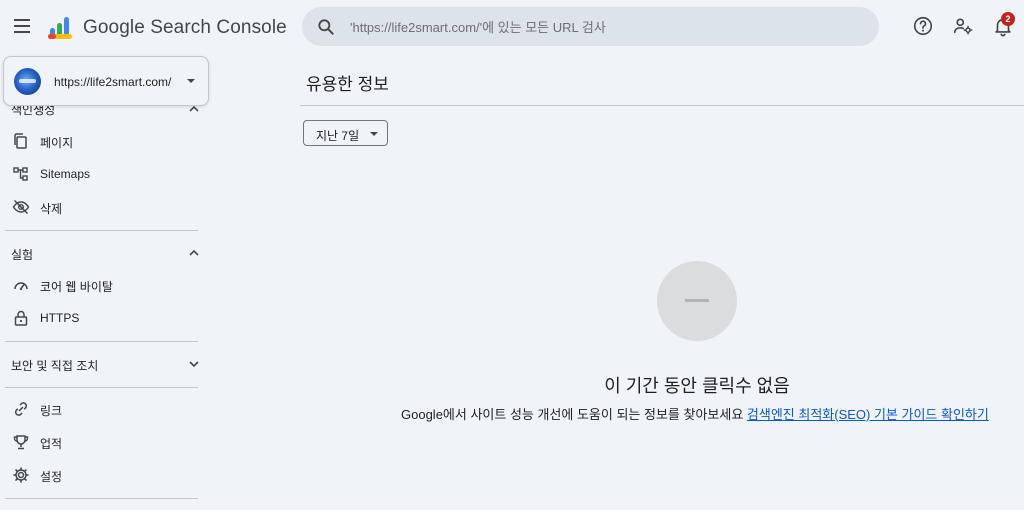 The width and height of the screenshot is (1024, 510). What do you see at coordinates (51, 477) in the screenshot?
I see `sidebar-item-label: 설정` at bounding box center [51, 477].